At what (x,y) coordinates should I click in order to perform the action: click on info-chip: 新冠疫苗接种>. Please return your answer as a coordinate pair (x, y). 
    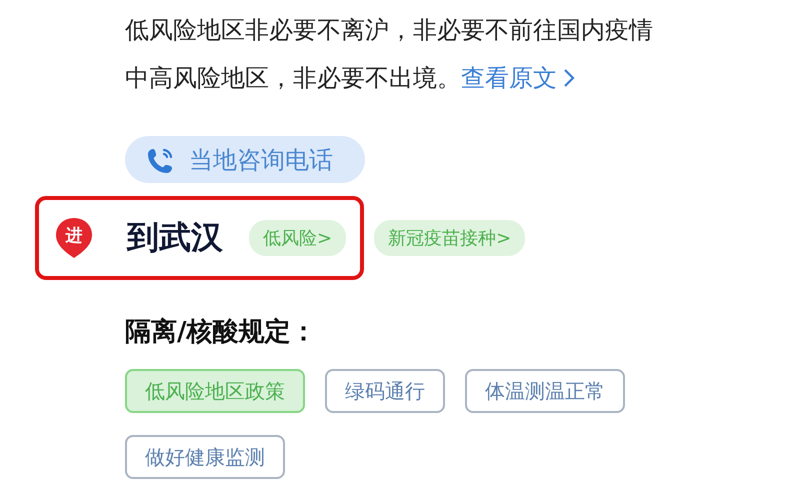
    Looking at the image, I should click on (450, 238).